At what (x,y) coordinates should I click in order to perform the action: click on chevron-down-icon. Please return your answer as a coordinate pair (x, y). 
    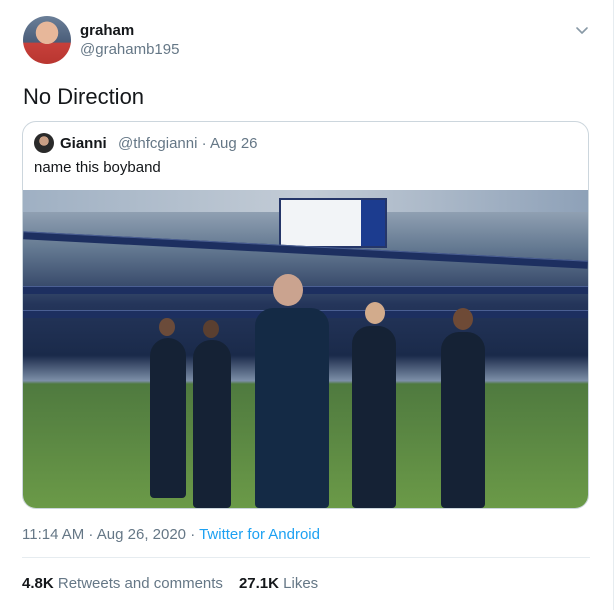
    Looking at the image, I should click on (582, 30).